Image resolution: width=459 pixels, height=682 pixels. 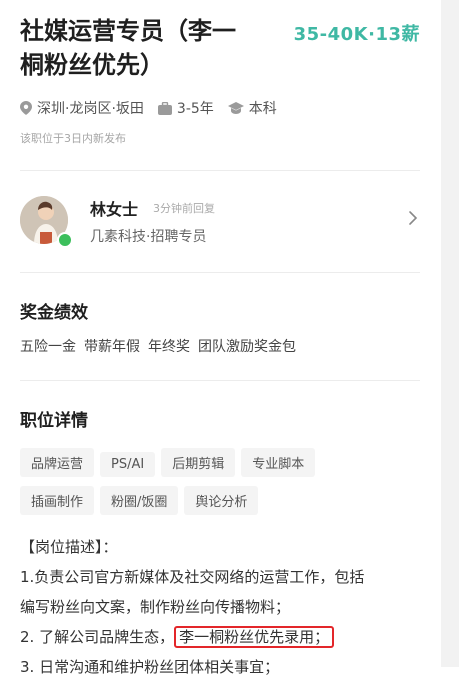 I want to click on job-title-line-1: 社媒运营专员（李一, so click(x=128, y=31).